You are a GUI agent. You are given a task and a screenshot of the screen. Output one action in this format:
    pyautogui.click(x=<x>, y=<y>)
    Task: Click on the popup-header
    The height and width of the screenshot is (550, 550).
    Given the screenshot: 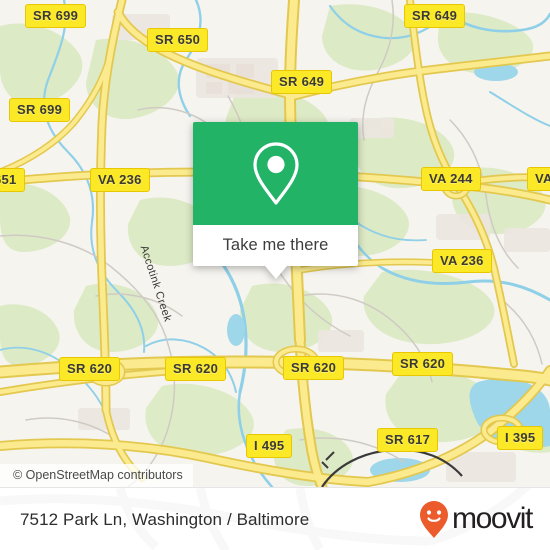 What is the action you would take?
    pyautogui.click(x=275, y=173)
    